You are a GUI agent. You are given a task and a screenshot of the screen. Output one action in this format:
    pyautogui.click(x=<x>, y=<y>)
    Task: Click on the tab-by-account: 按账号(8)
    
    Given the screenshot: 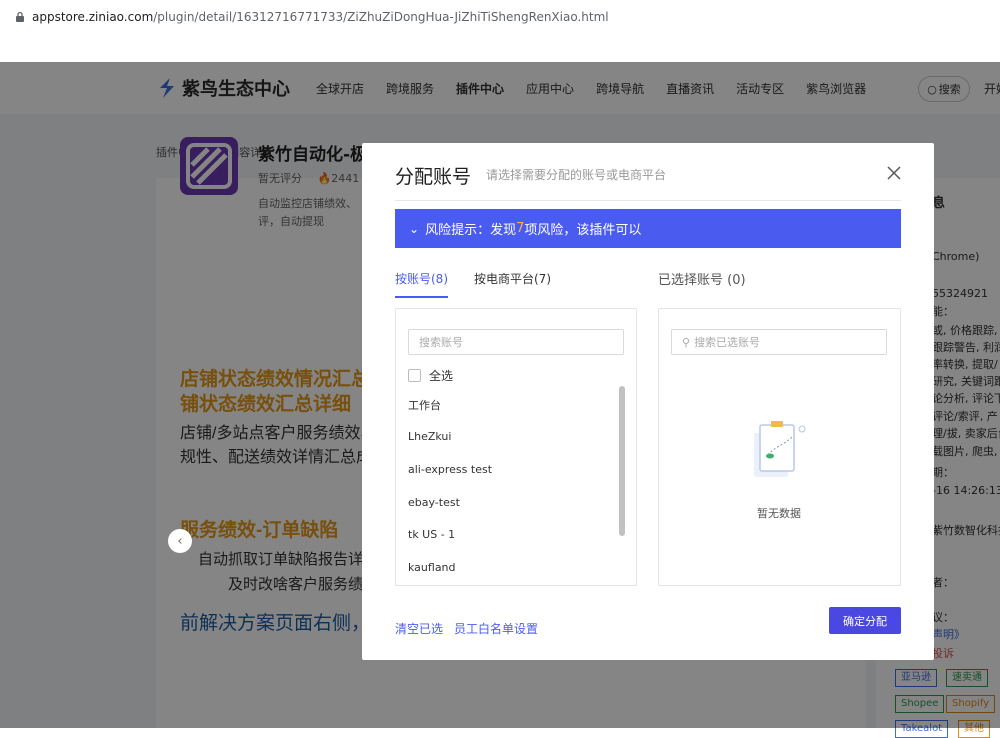 What is the action you would take?
    pyautogui.click(x=421, y=284)
    